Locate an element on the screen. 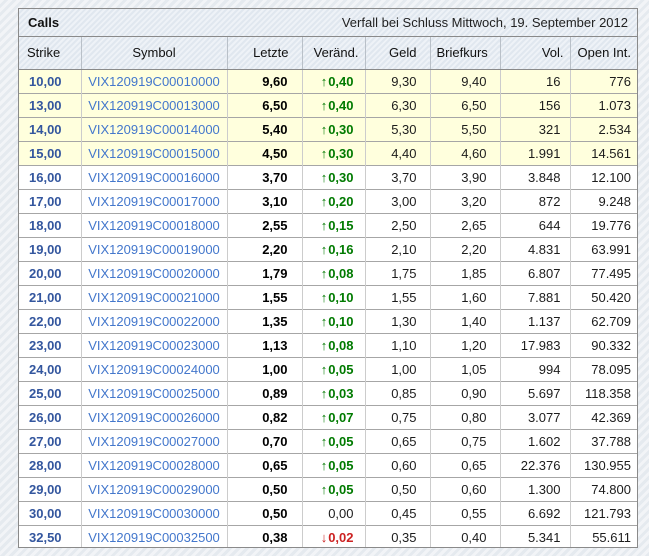 This screenshot has height=556, width=649. strike-cell: 17,00 is located at coordinates (50, 200).